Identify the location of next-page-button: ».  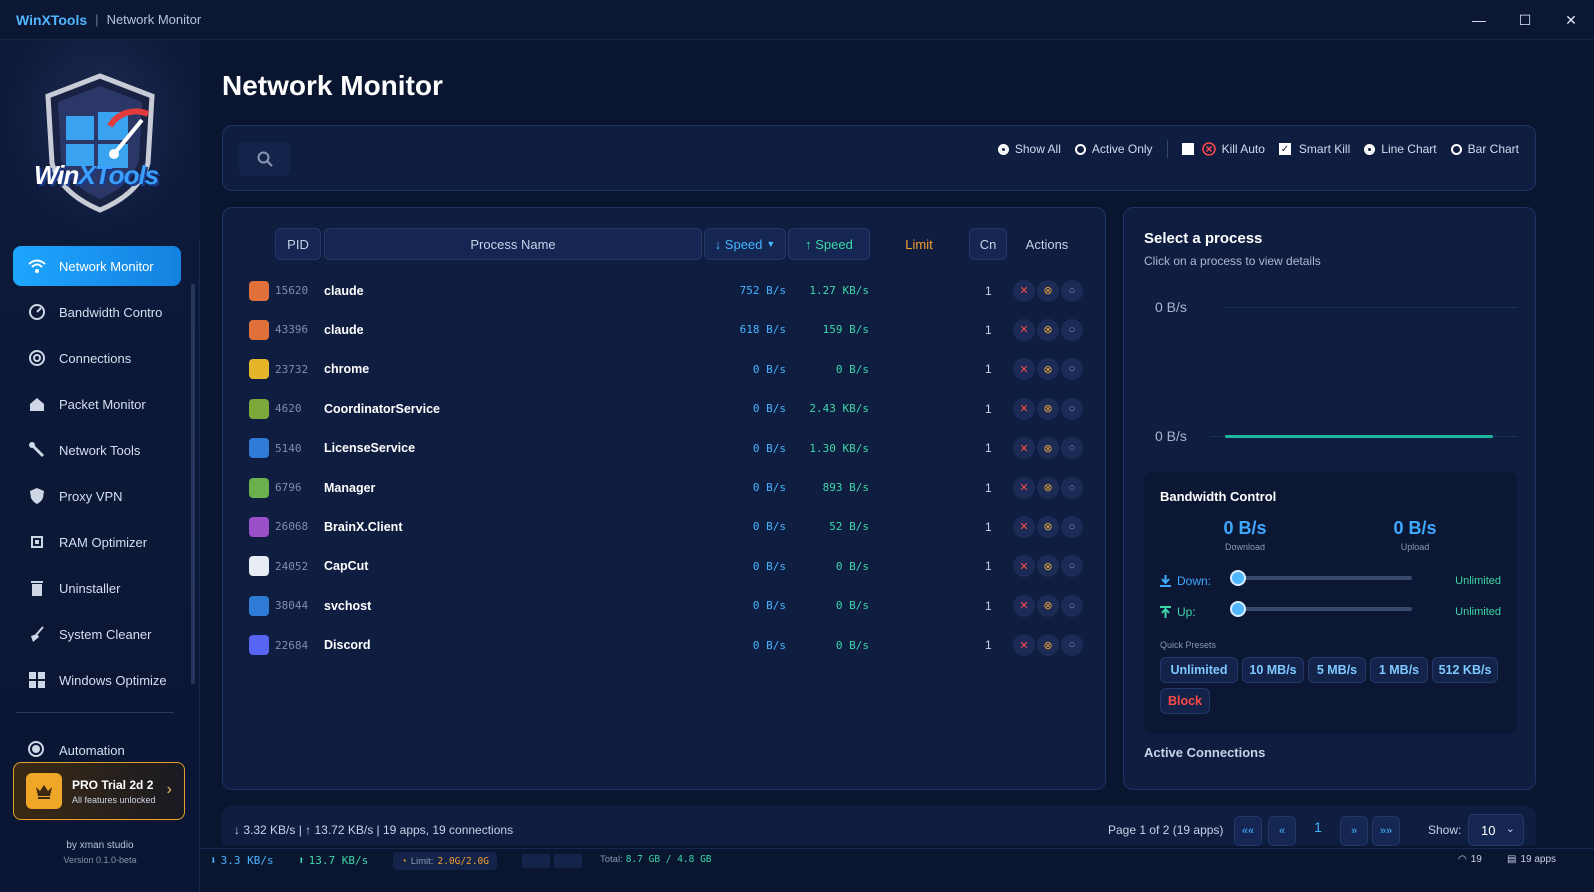
(1354, 831).